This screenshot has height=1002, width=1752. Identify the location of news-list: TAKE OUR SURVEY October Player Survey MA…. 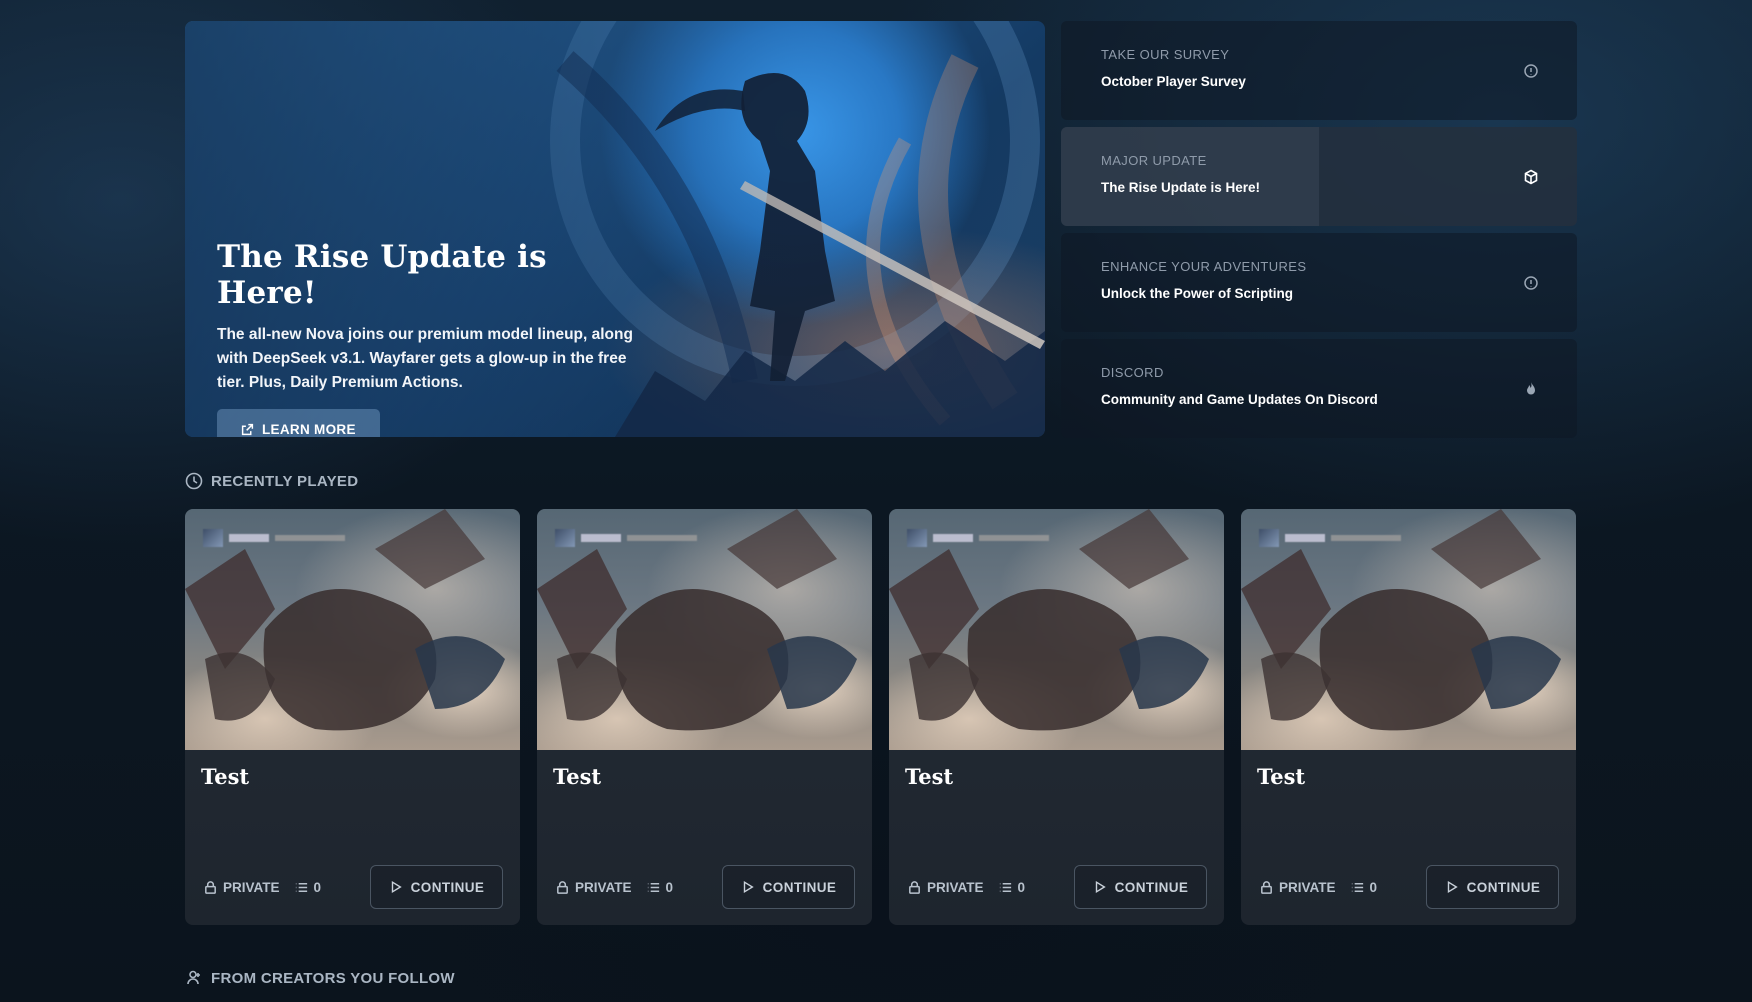
(1319, 233).